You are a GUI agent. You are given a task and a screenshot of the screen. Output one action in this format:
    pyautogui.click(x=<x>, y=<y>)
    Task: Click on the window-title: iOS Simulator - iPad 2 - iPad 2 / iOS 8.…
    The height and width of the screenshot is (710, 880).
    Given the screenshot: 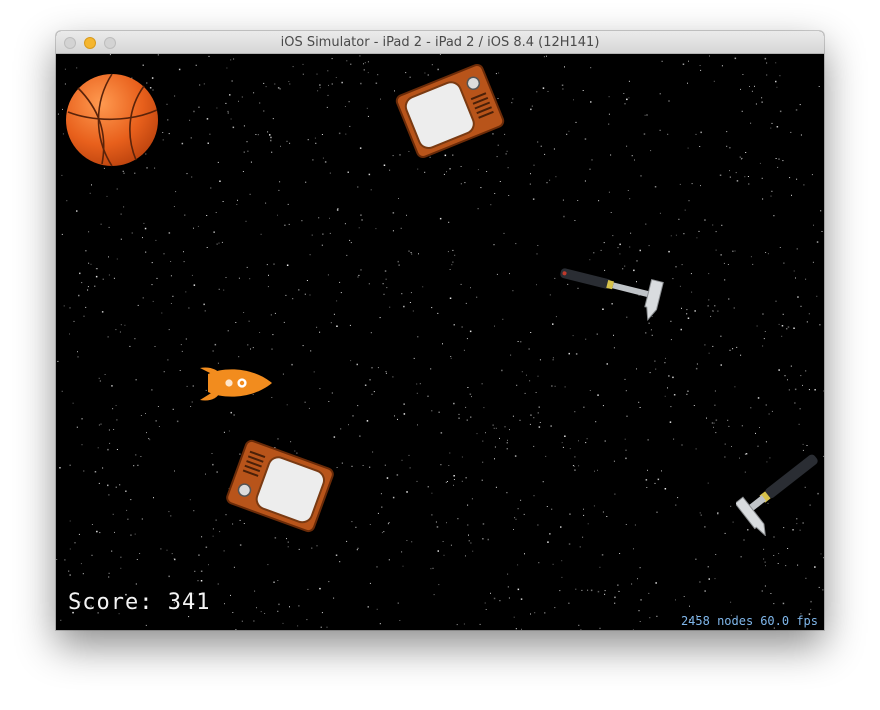 What is the action you would take?
    pyautogui.click(x=440, y=42)
    